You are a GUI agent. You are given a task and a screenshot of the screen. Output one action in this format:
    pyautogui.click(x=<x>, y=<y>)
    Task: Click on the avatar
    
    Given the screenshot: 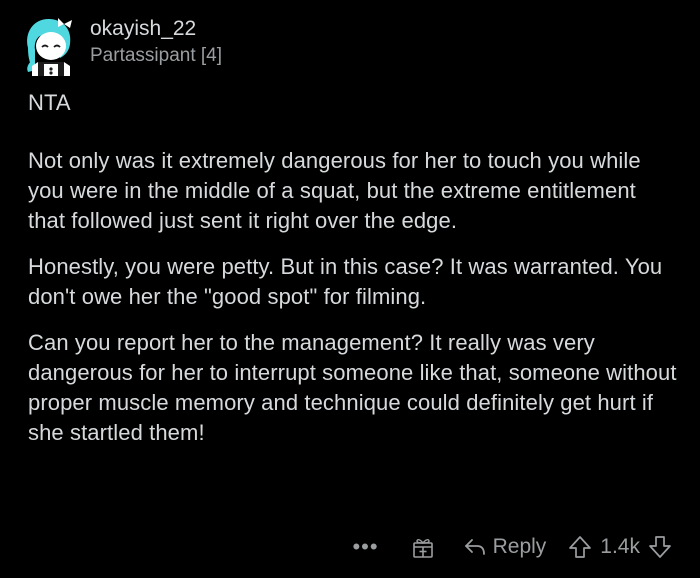 What is the action you would take?
    pyautogui.click(x=48, y=45)
    